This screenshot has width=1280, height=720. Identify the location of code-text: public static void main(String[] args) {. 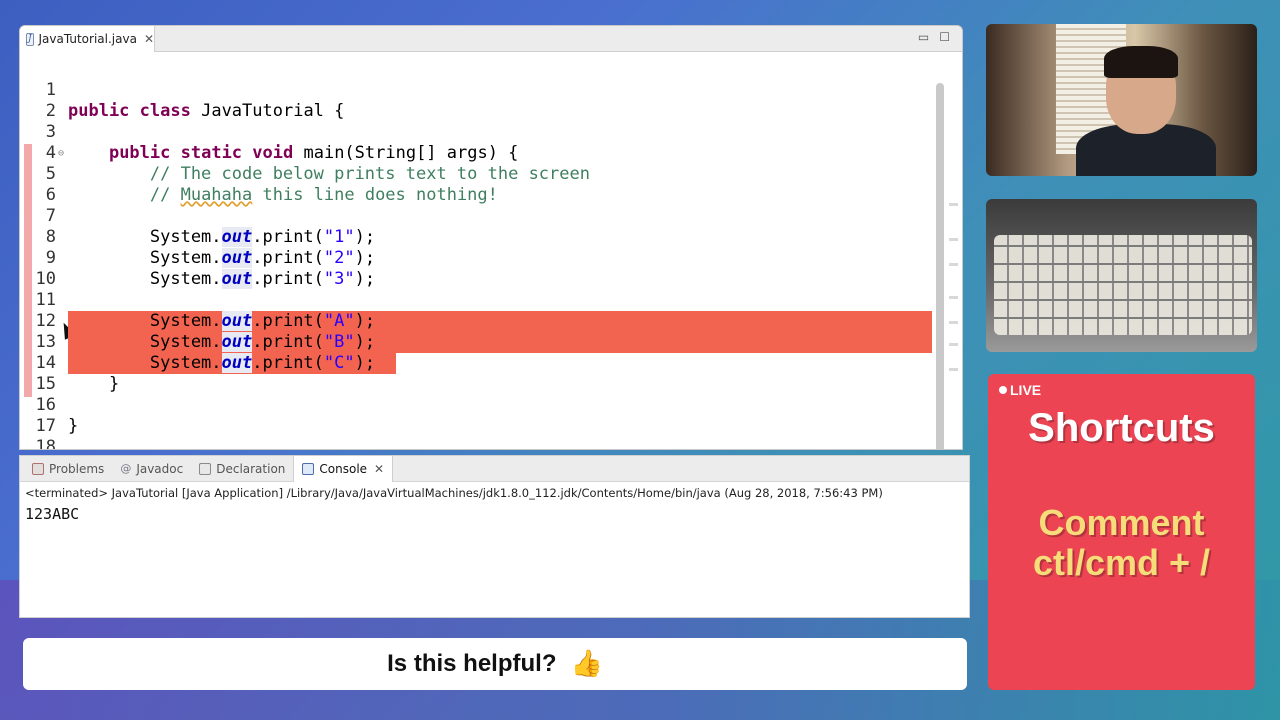
(293, 153).